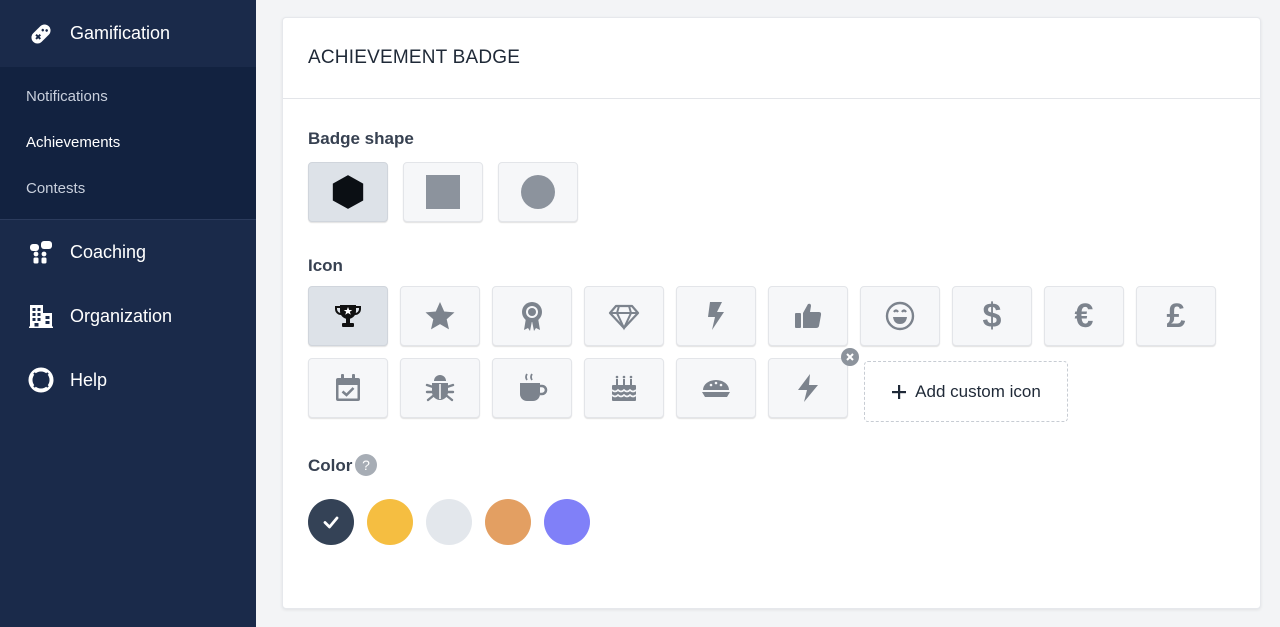  What do you see at coordinates (508, 522) in the screenshot?
I see `color-swatch-orange` at bounding box center [508, 522].